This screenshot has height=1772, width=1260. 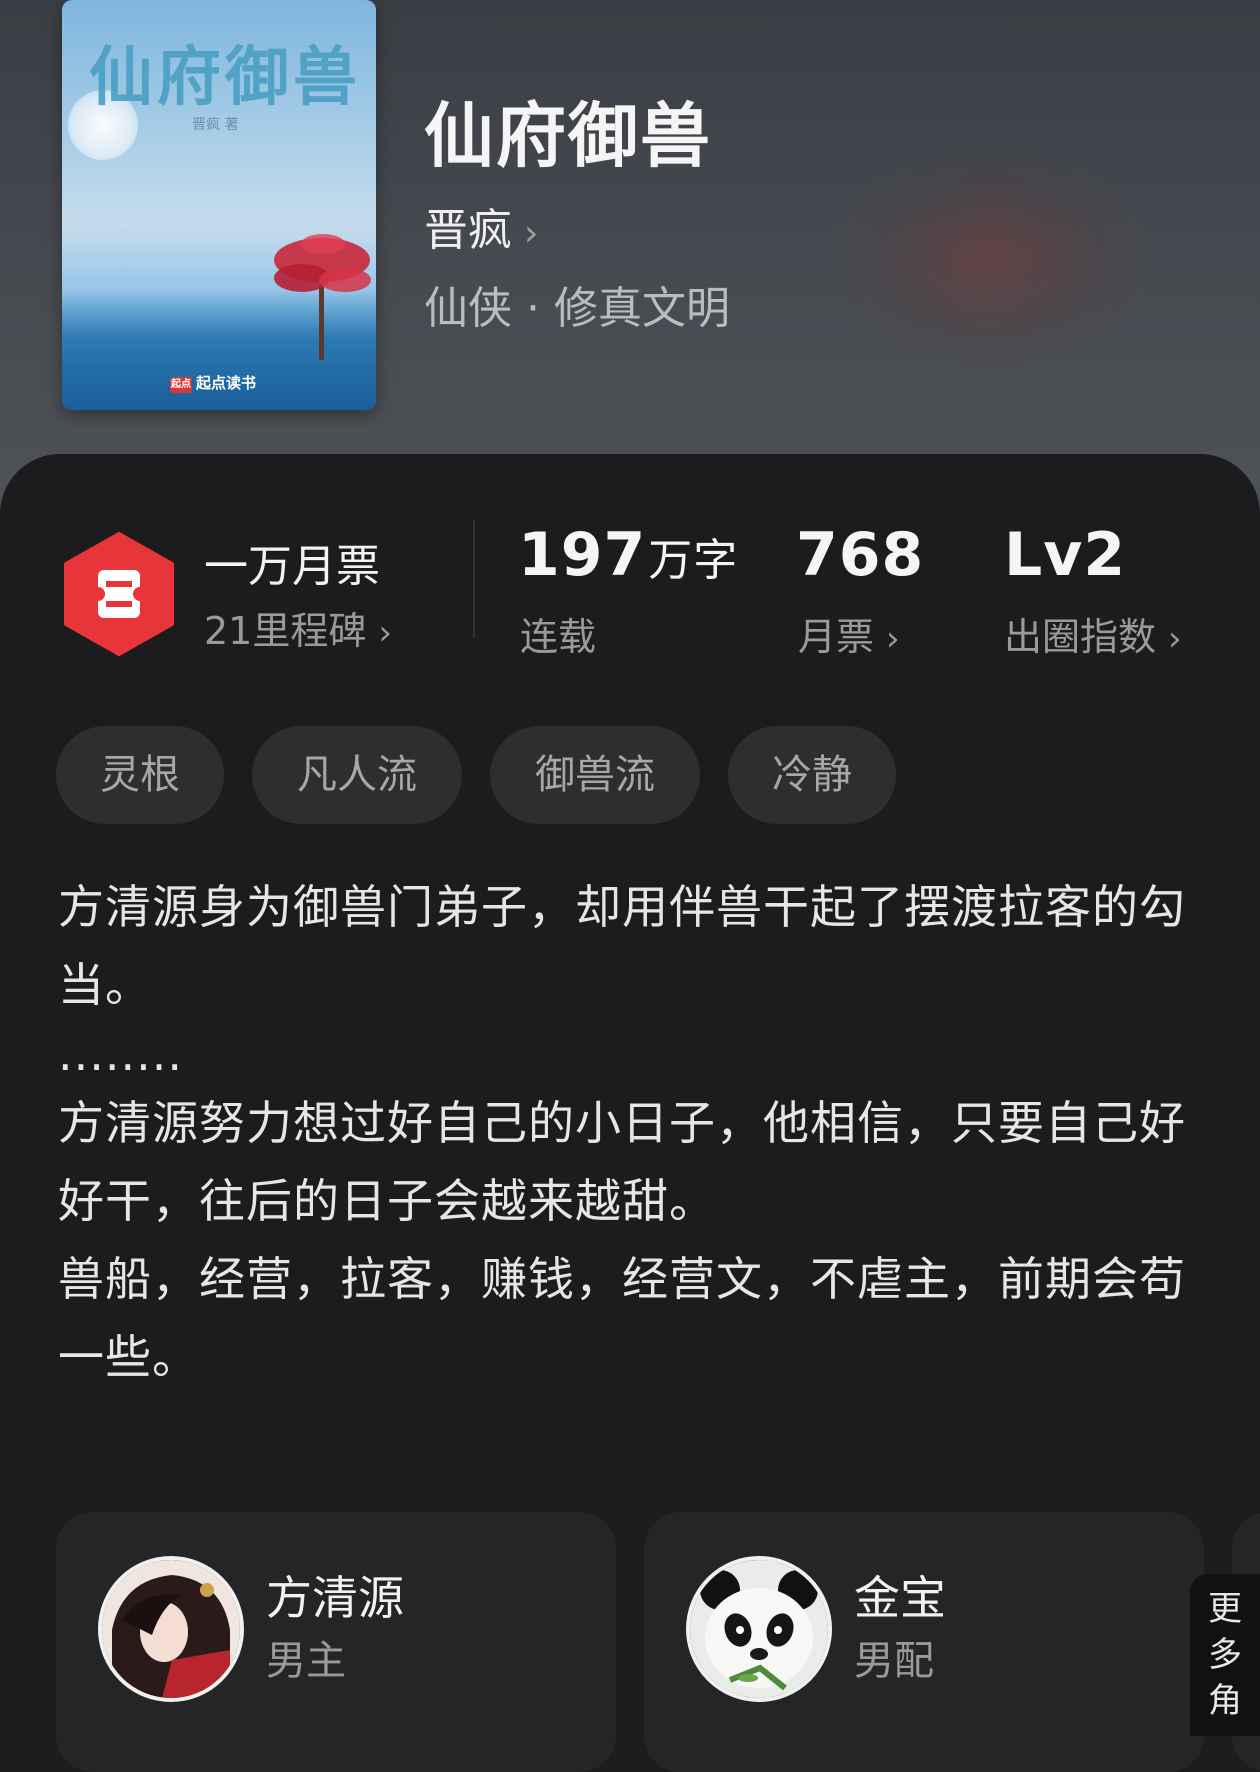 I want to click on character-role: 男配, so click(x=894, y=1661).